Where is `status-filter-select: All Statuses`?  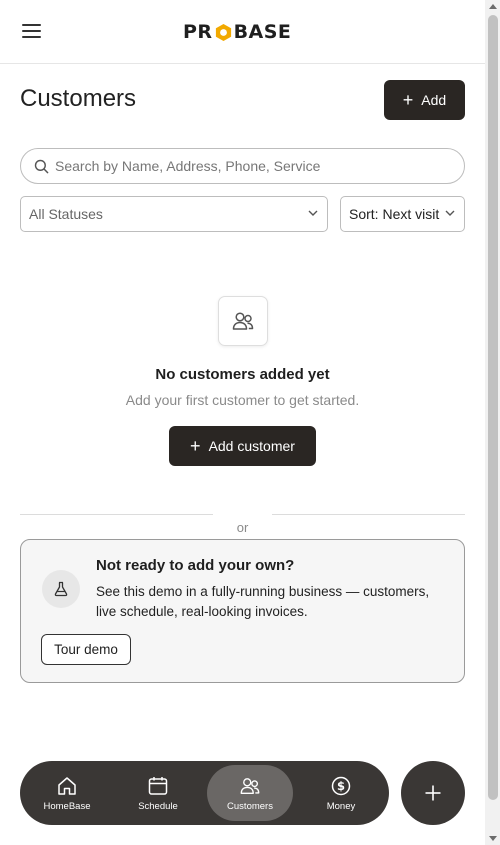 status-filter-select: All Statuses is located at coordinates (174, 214).